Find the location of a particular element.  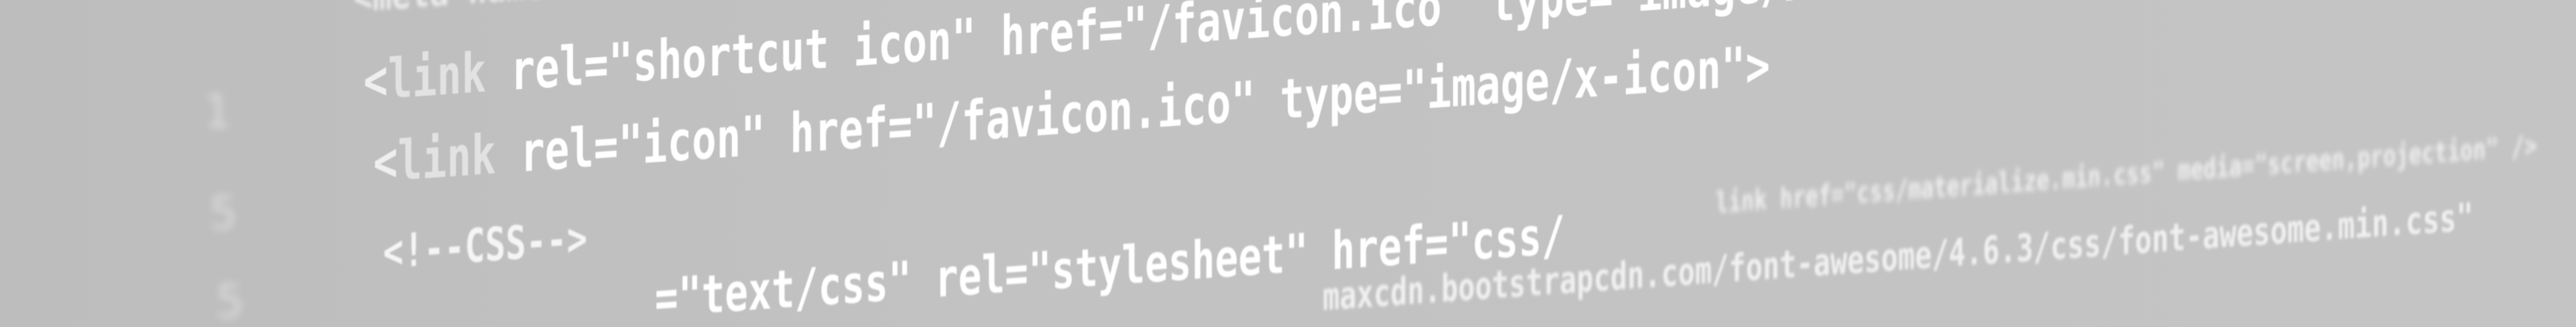

code-comment: <!--CSS--> is located at coordinates (485, 245).